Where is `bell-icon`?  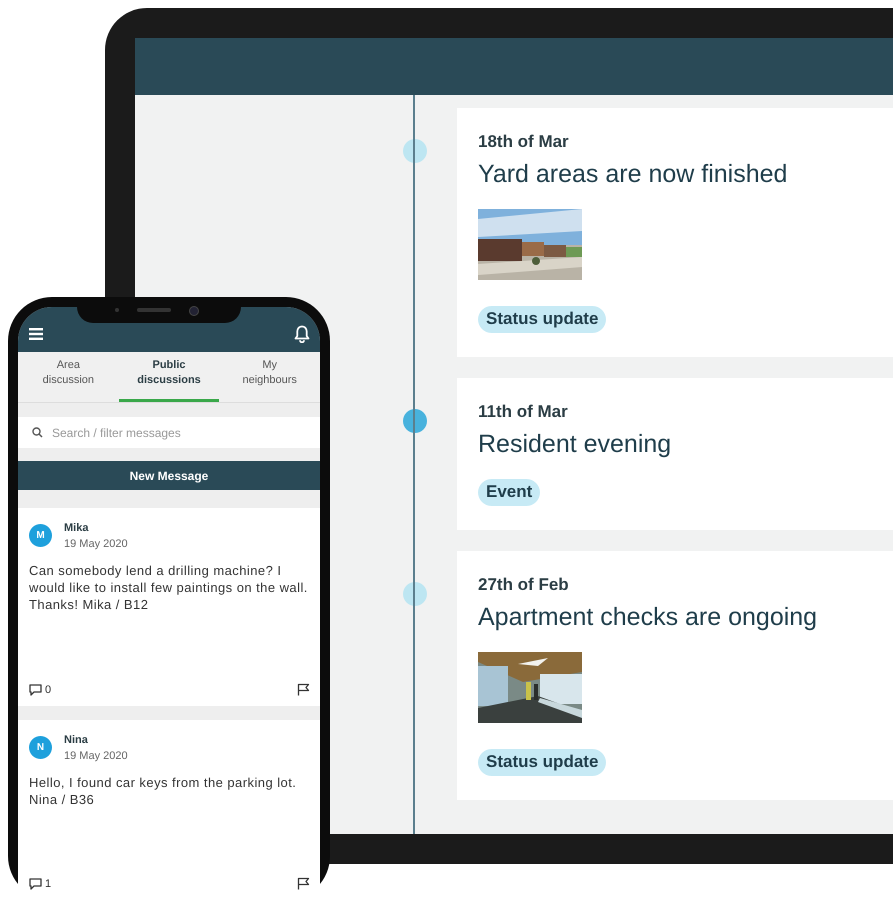
bell-icon is located at coordinates (302, 333).